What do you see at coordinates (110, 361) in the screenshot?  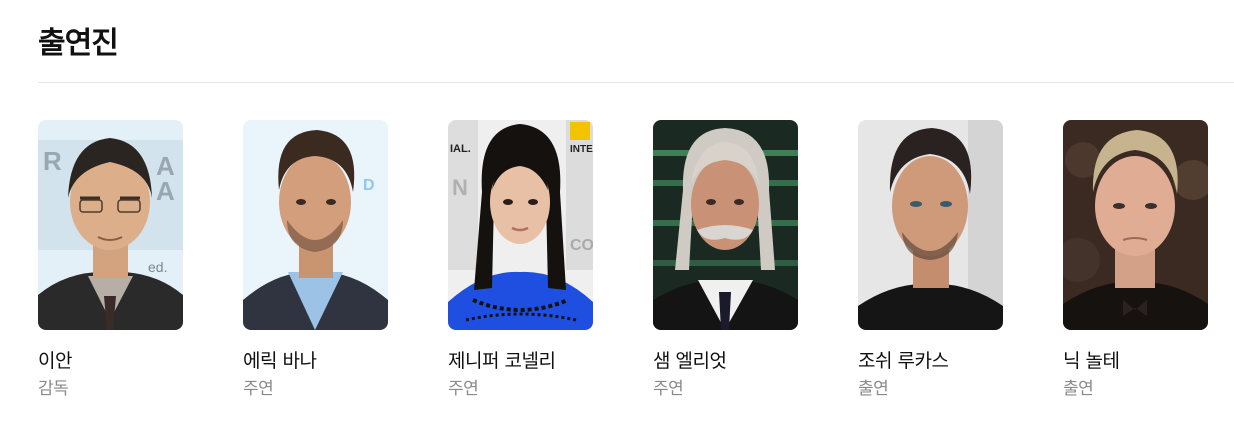 I see `cast-name: 이안` at bounding box center [110, 361].